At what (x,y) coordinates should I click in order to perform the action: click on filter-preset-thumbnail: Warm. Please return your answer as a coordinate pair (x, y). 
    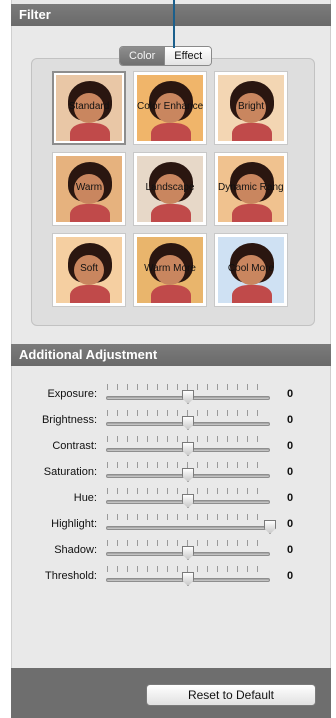
    Looking at the image, I should click on (89, 189).